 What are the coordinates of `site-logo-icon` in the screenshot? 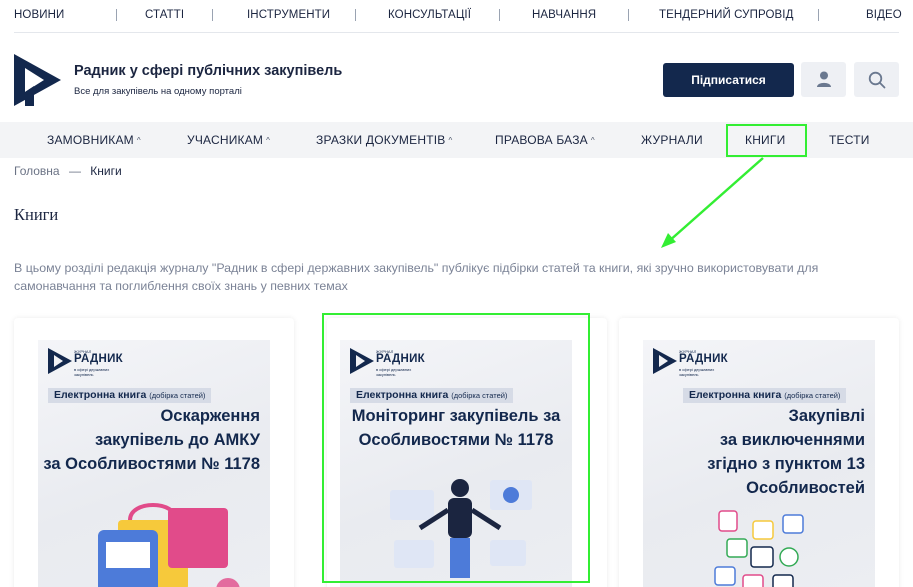 It's located at (37, 80).